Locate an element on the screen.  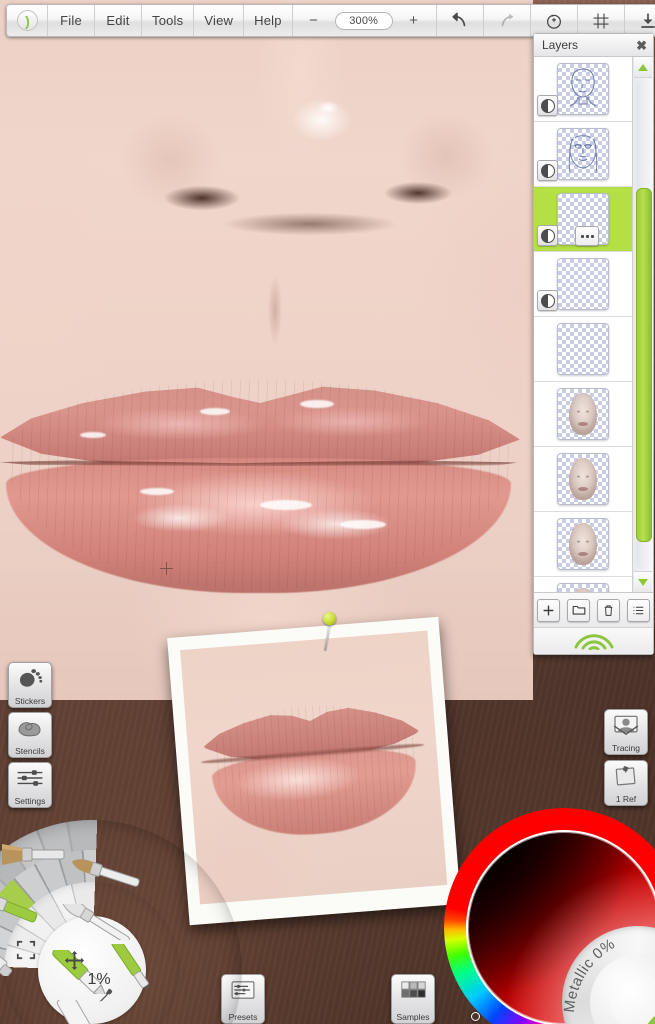
zoom-level-text: 300% is located at coordinates (363, 20).